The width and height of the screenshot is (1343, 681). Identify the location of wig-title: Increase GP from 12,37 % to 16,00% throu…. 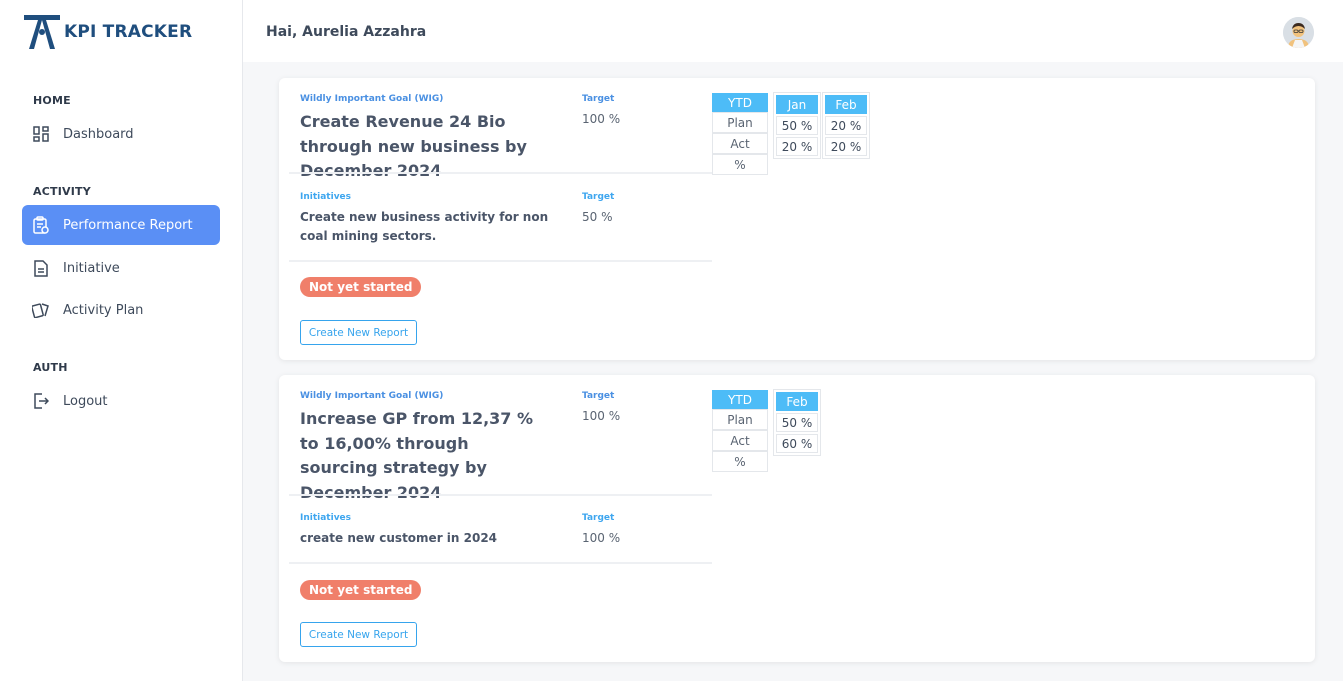
(417, 455).